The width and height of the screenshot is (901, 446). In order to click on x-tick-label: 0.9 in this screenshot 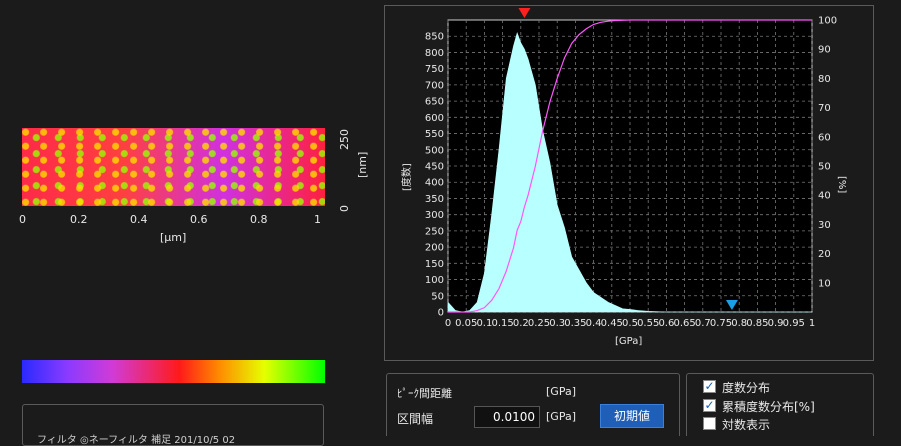, I will do `click(776, 323)`.